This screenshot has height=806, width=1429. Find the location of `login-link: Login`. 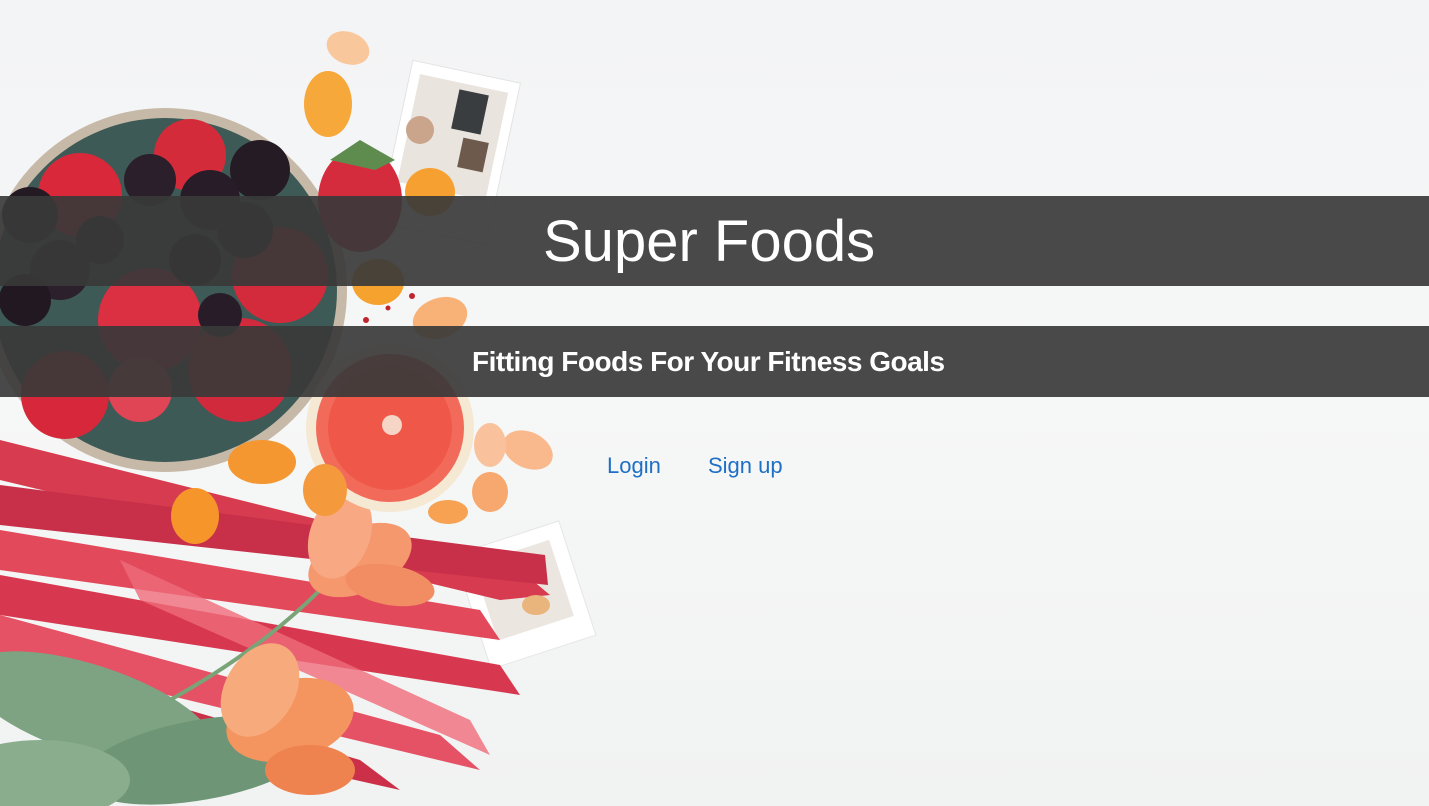

login-link: Login is located at coordinates (634, 466).